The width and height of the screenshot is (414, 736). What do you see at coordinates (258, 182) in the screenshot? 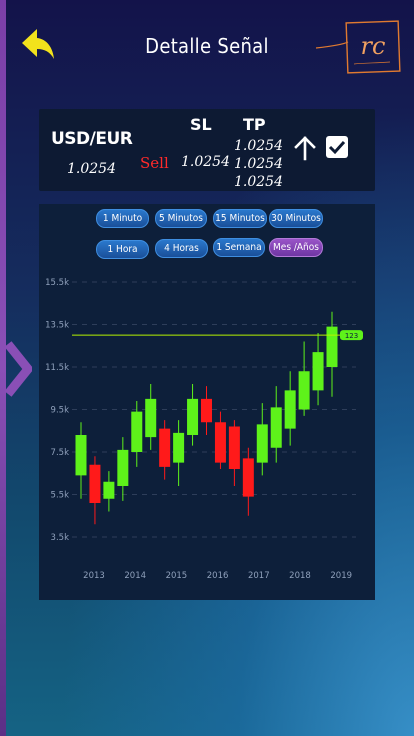
I see `tp-value-3: 1.0254` at bounding box center [258, 182].